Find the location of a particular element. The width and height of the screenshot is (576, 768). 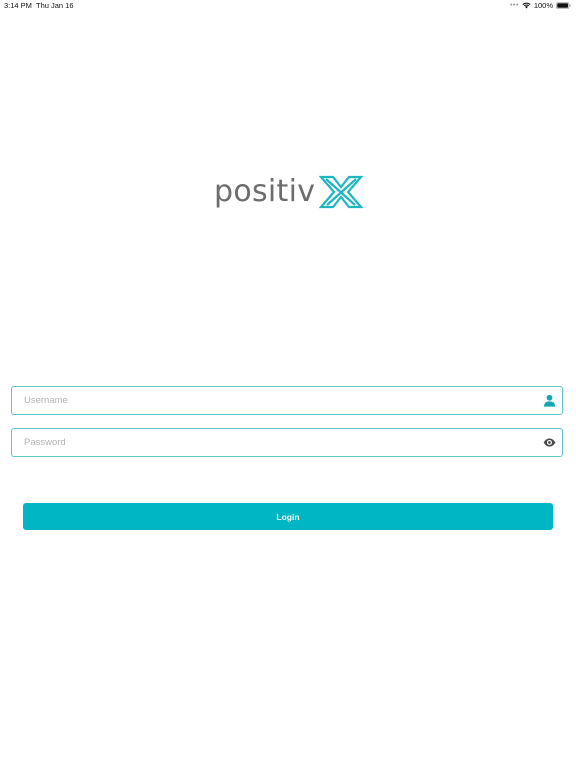

password-field is located at coordinates (287, 442).